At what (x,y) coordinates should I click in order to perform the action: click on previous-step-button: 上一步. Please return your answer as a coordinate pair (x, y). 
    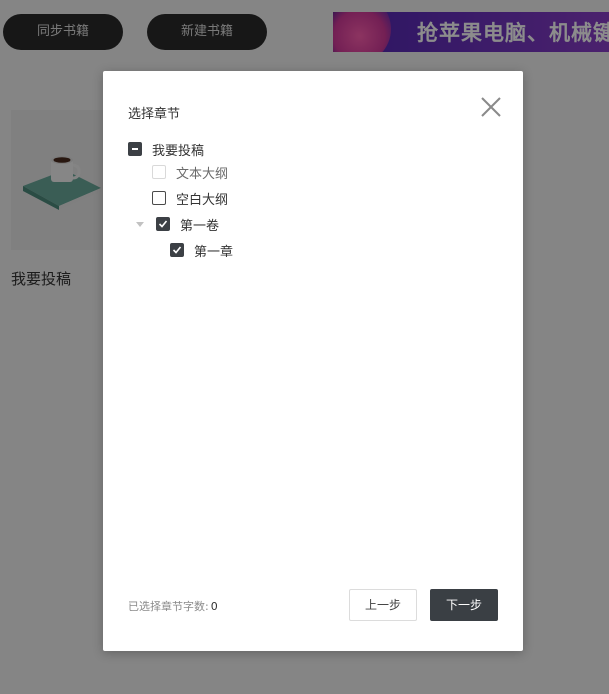
    Looking at the image, I should click on (383, 605).